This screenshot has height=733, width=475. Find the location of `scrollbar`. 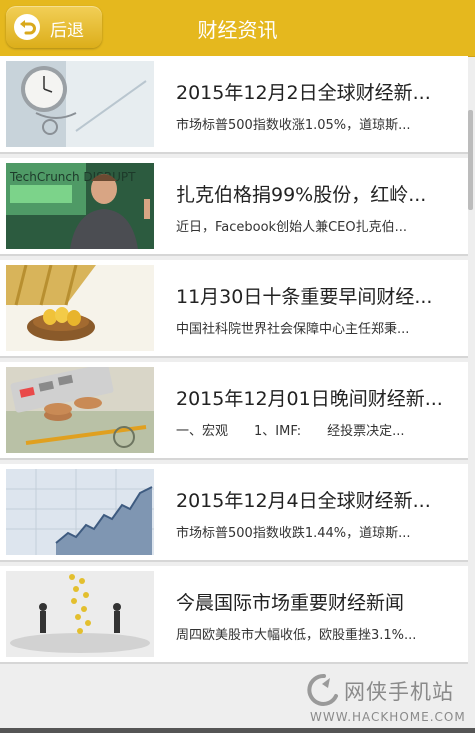

scrollbar is located at coordinates (470, 160).